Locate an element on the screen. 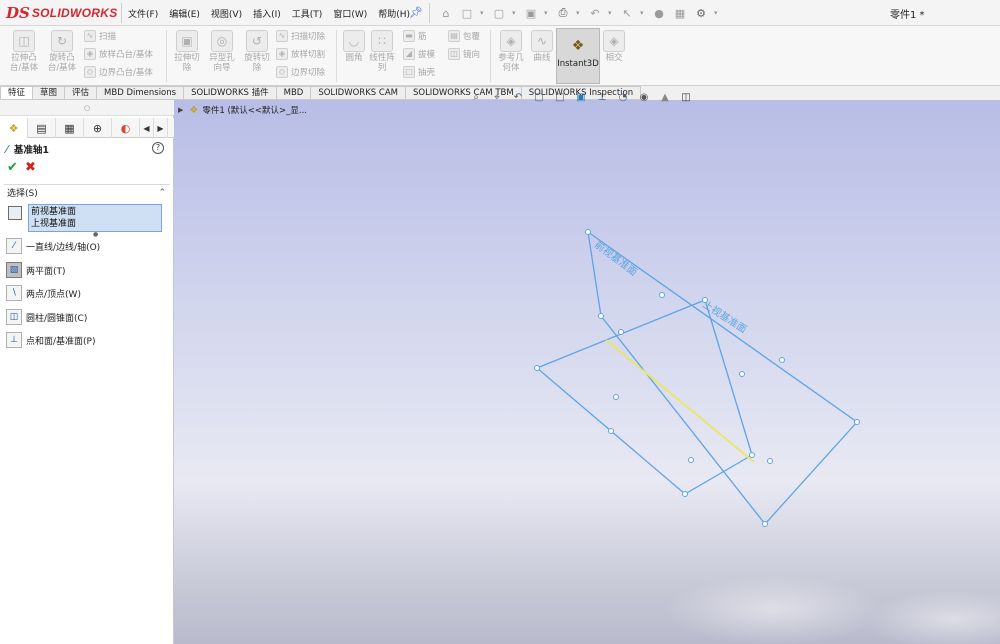 This screenshot has height=644, width=1000. panel-scroll-left-icon: ◀ is located at coordinates (147, 128).